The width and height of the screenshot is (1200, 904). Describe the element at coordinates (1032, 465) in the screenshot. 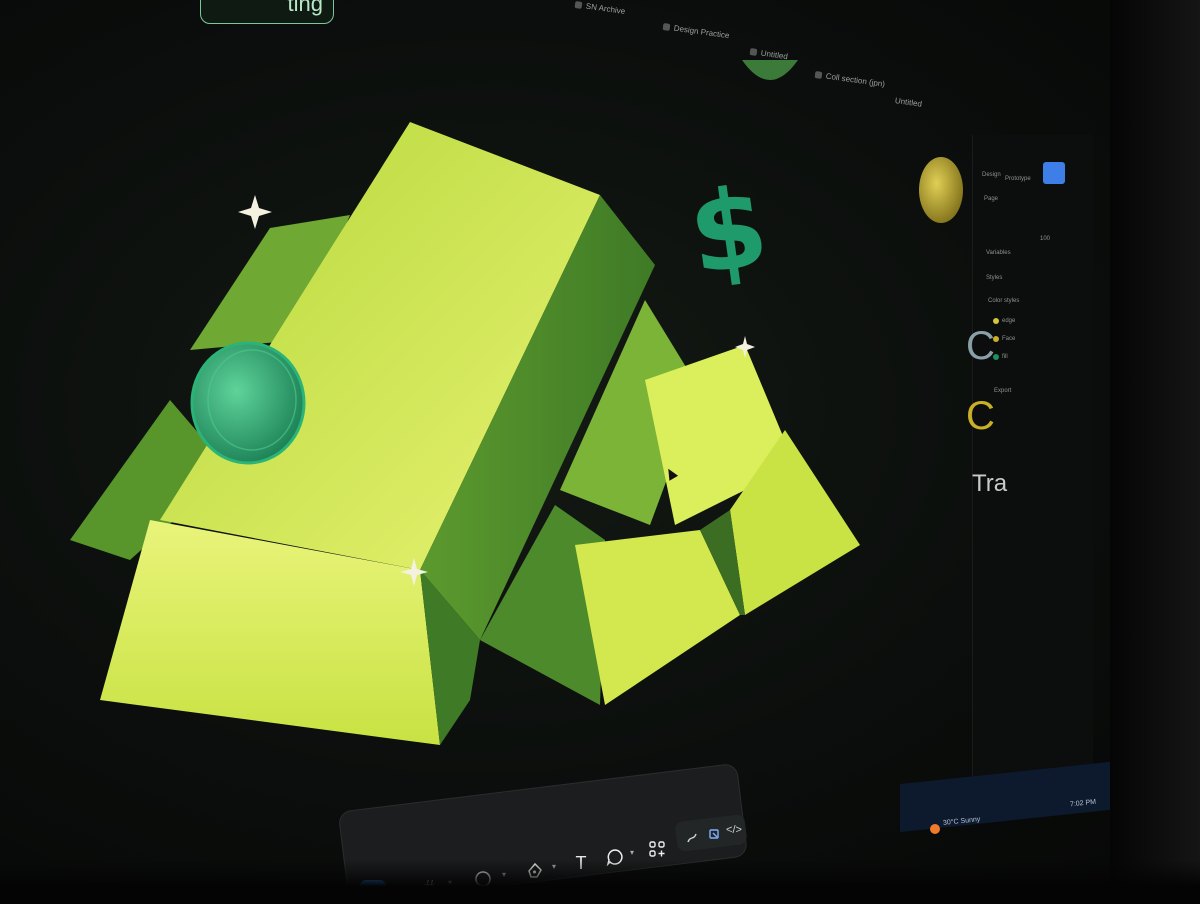

I see `design-panel` at that location.